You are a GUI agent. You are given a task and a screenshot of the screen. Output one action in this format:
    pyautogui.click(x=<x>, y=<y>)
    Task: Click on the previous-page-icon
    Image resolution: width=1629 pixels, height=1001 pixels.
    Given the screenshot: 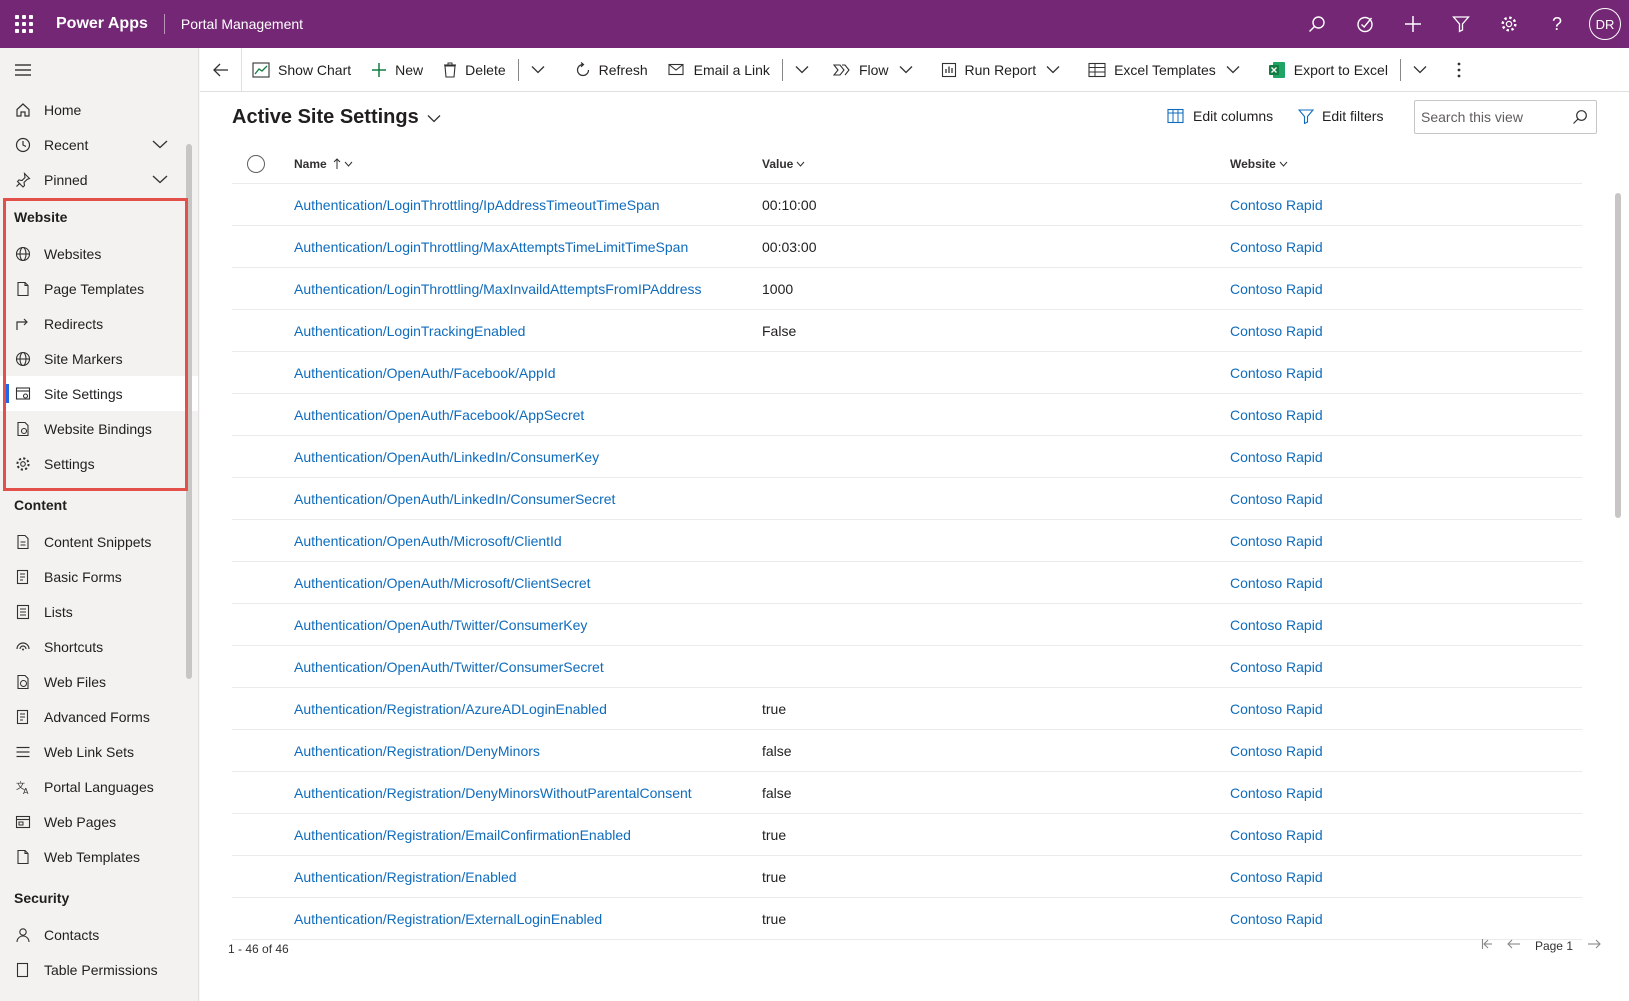 What is the action you would take?
    pyautogui.click(x=1514, y=945)
    